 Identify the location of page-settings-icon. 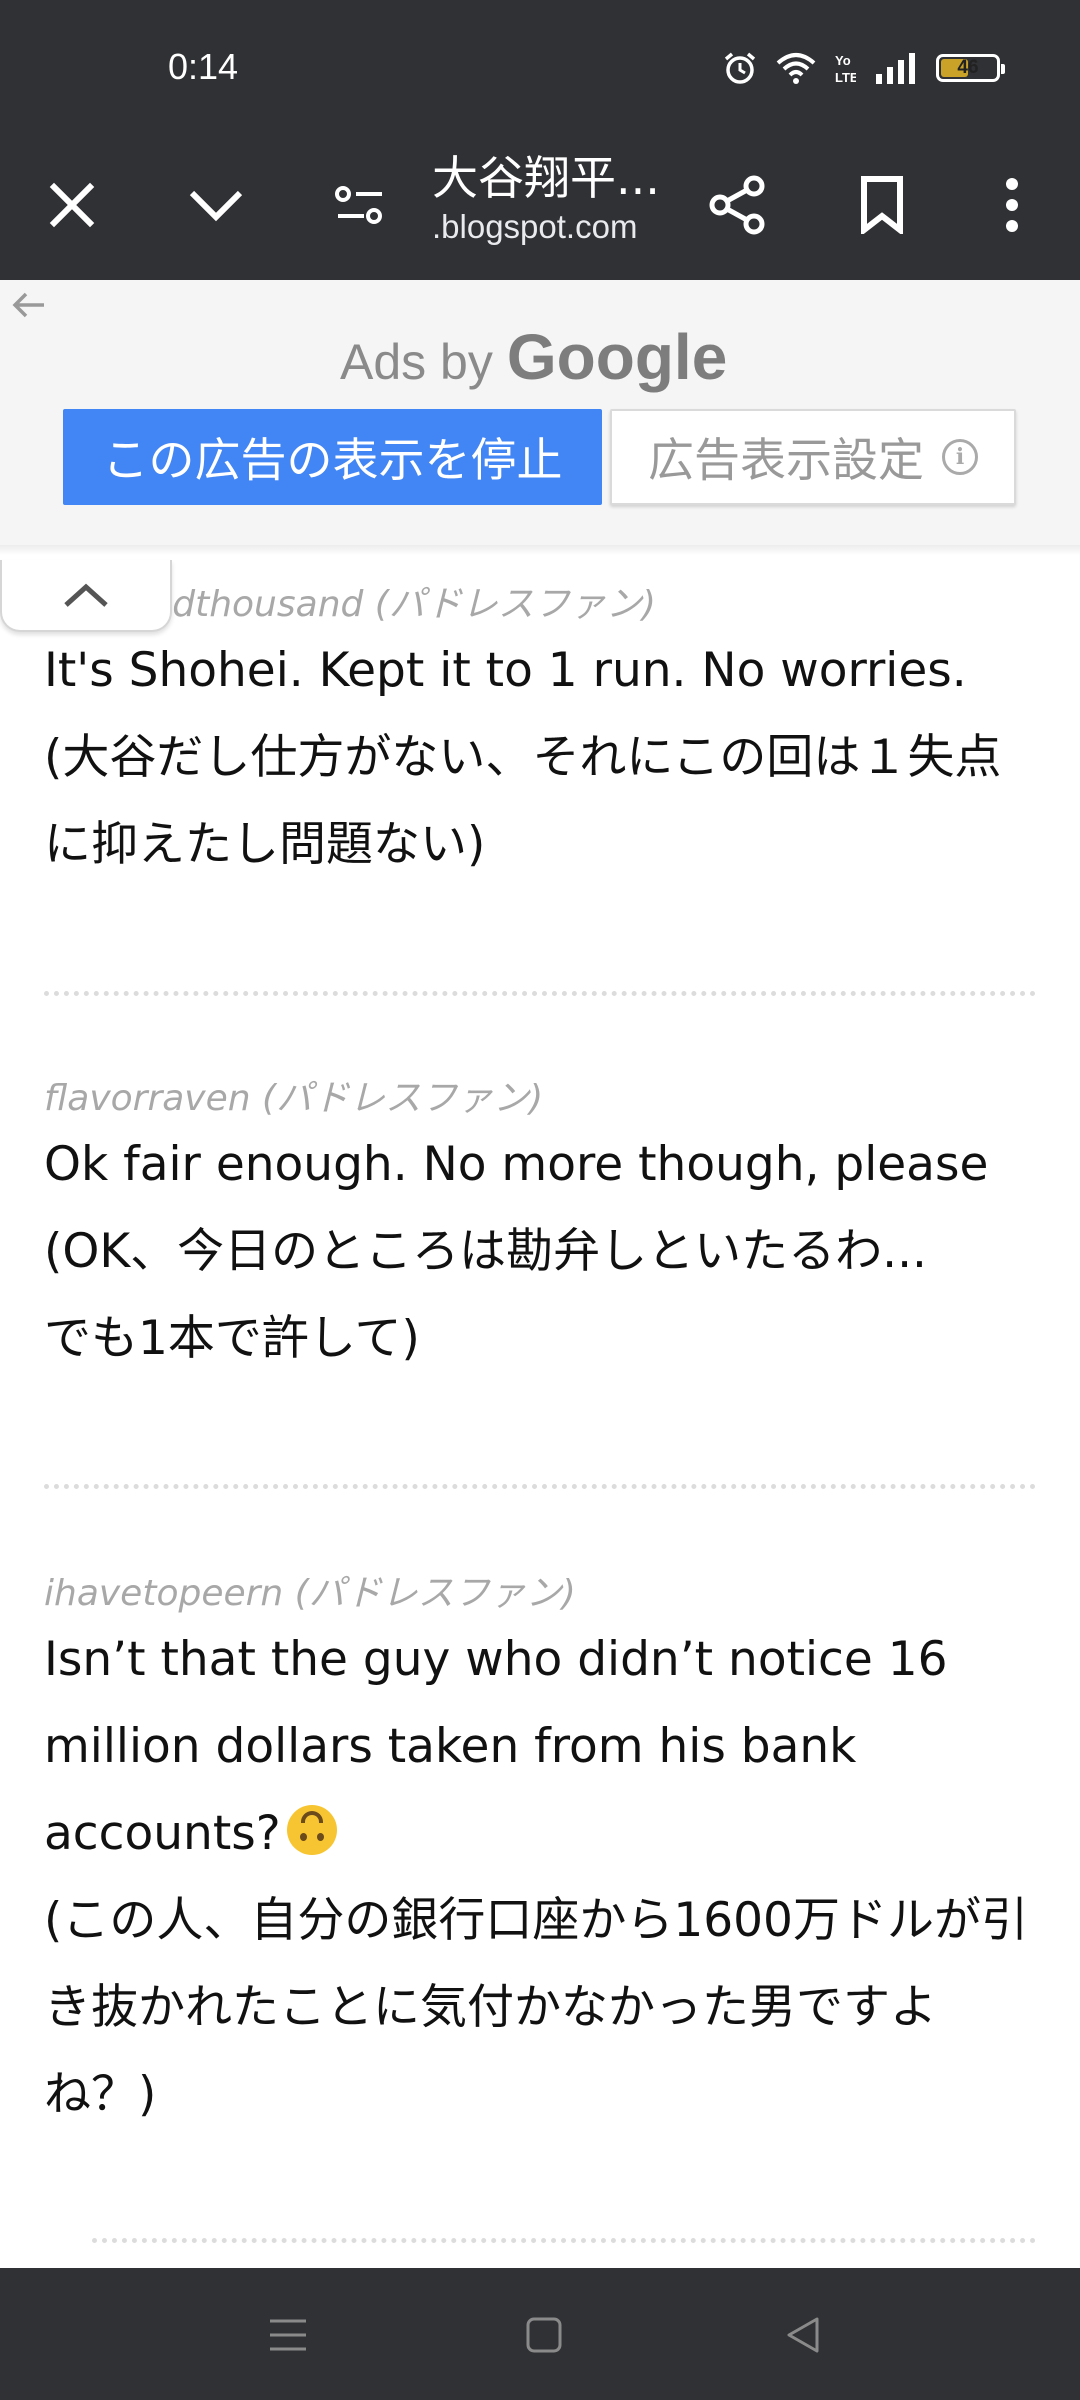
(358, 205).